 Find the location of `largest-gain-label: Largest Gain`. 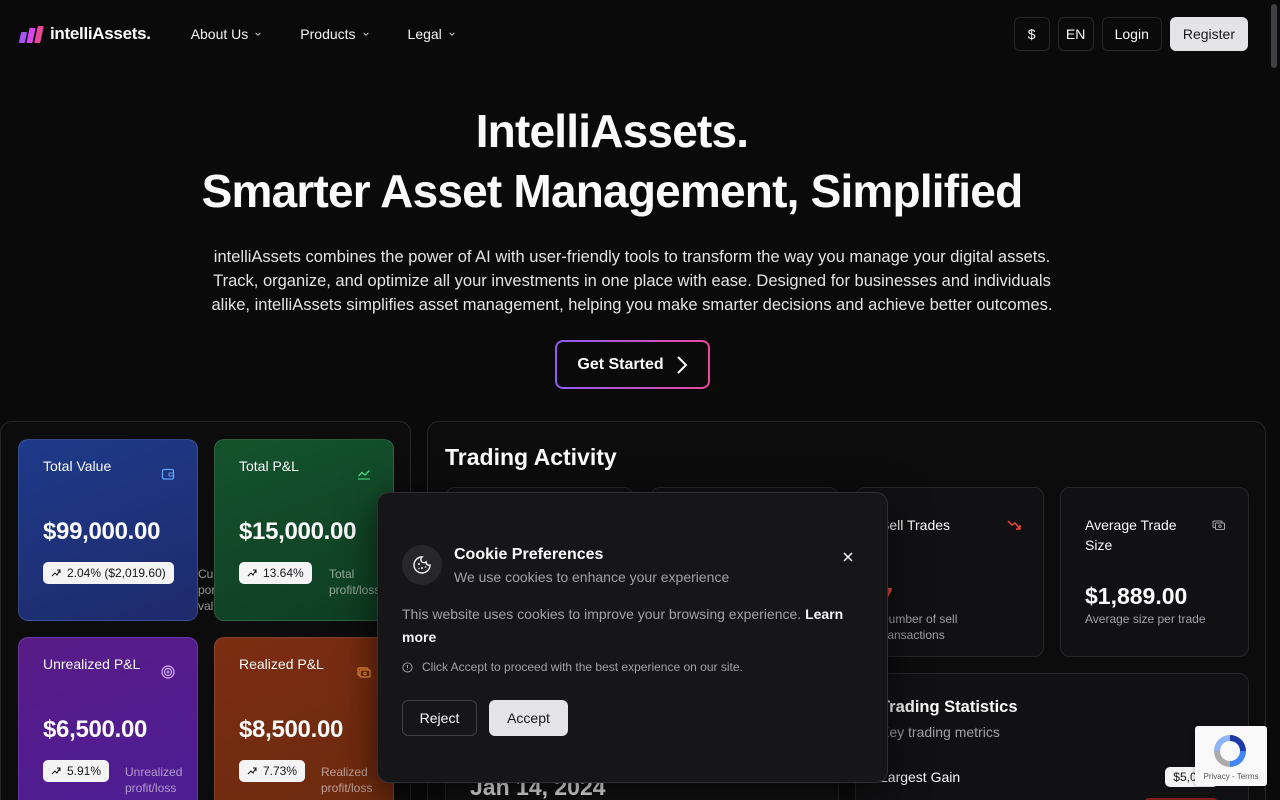

largest-gain-label: Largest Gain is located at coordinates (920, 777).